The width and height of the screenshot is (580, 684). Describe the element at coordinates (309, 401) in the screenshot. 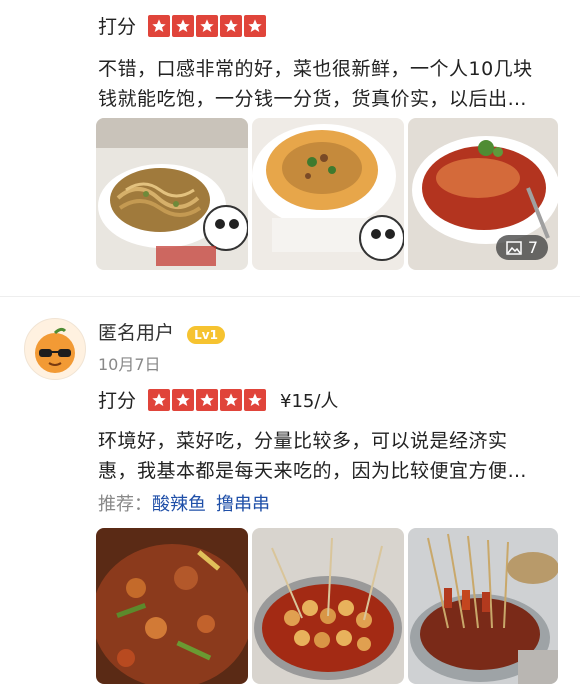

I see `price-per-person: ¥15/人` at that location.